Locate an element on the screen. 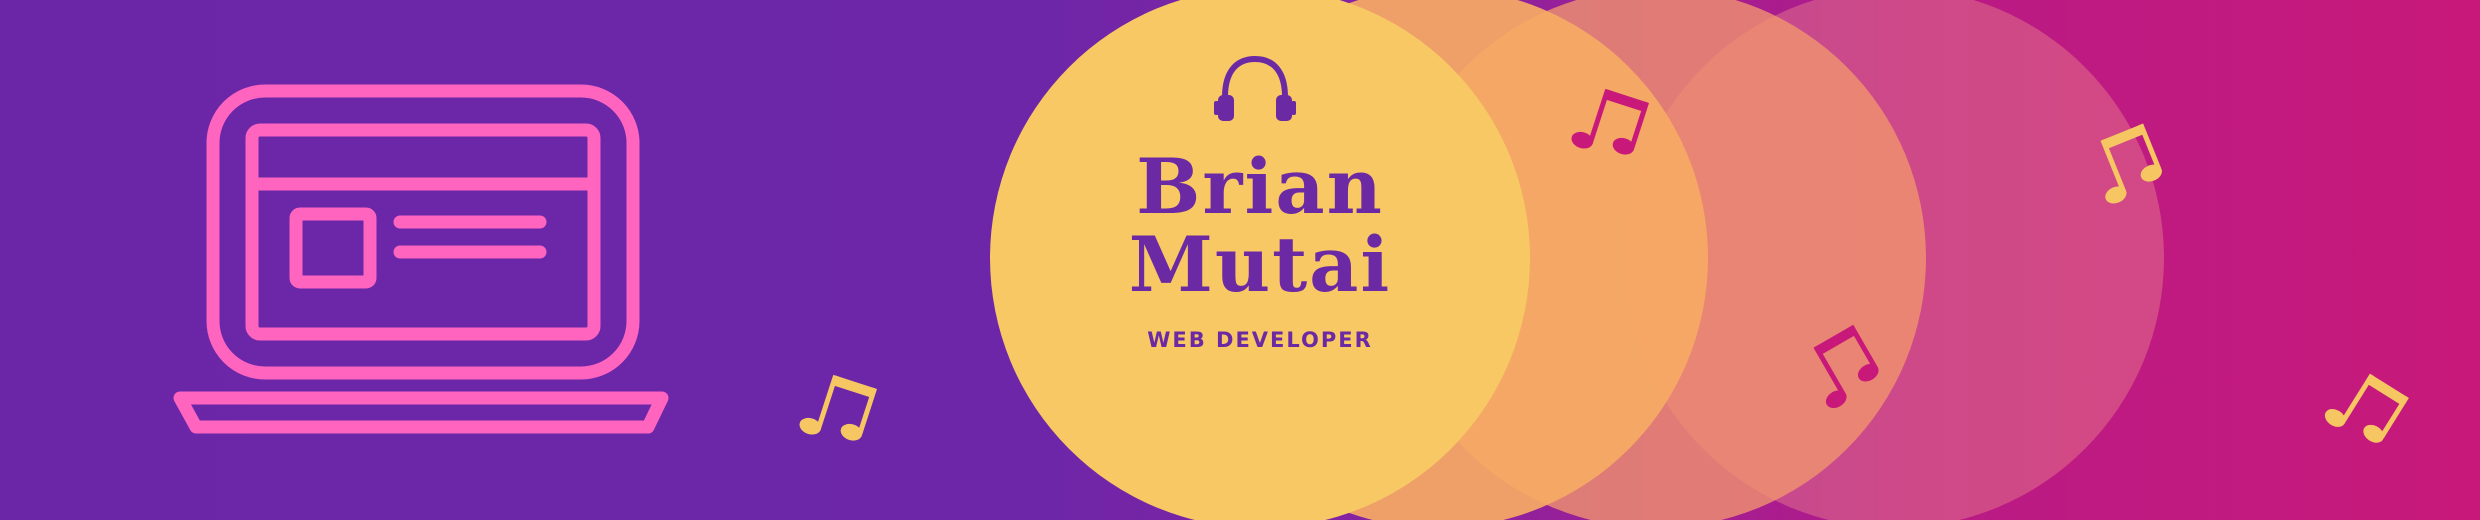 This screenshot has height=520, width=2480. role-label: WEB DEVELOPER is located at coordinates (1260, 340).